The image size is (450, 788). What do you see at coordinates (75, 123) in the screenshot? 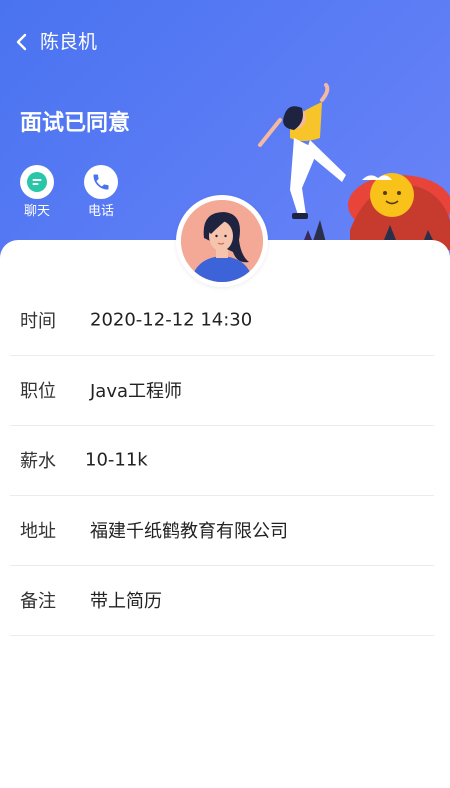
I see `interview-status: 面试已同意` at bounding box center [75, 123].